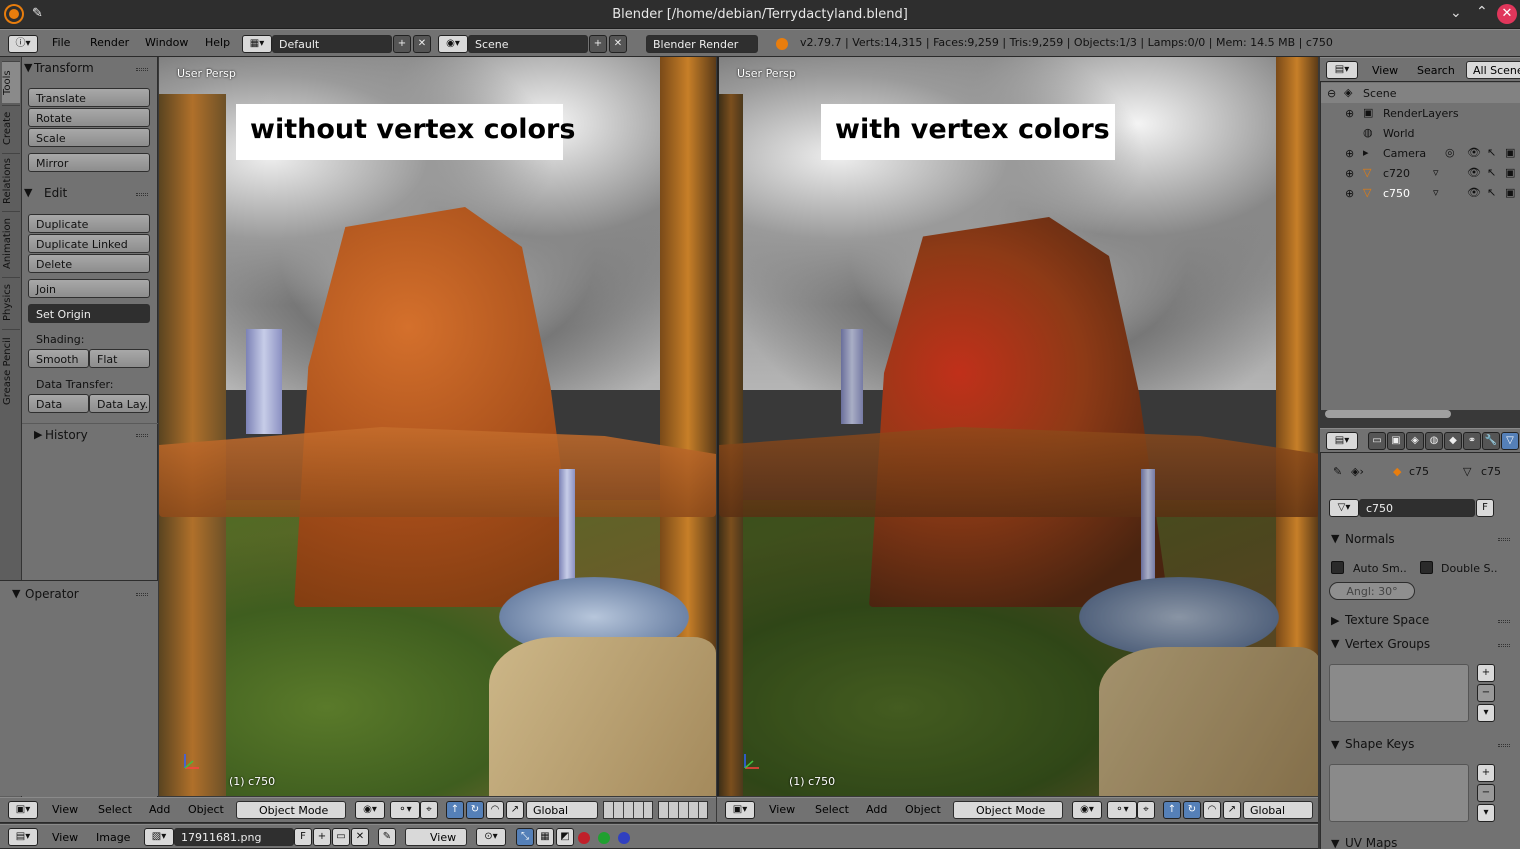  What do you see at coordinates (89, 162) in the screenshot?
I see `mirror-button: Mirror` at bounding box center [89, 162].